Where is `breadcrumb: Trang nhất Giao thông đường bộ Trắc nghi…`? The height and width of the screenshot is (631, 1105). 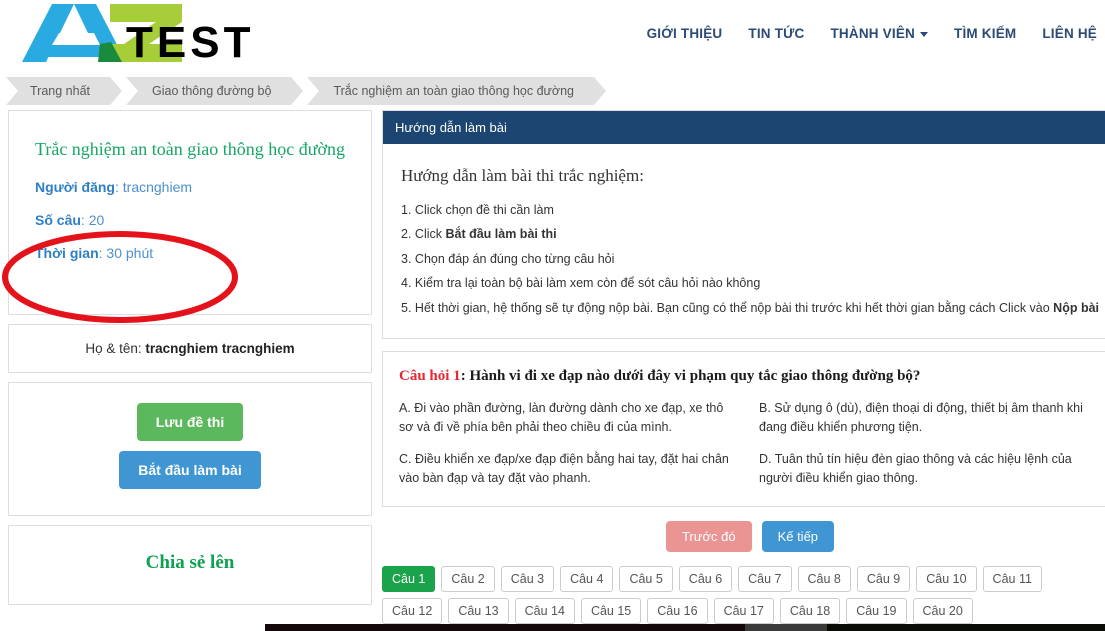 breadcrumb: Trang nhất Giao thông đường bộ Trắc nghi… is located at coordinates (552, 91).